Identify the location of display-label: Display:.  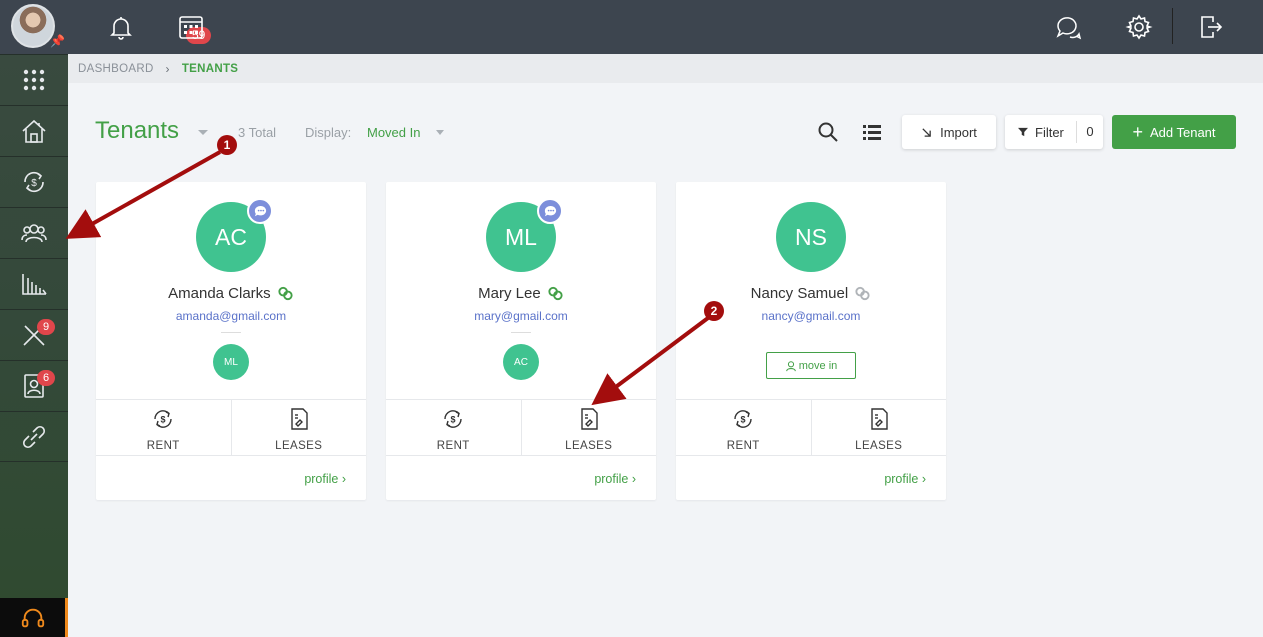
(328, 132).